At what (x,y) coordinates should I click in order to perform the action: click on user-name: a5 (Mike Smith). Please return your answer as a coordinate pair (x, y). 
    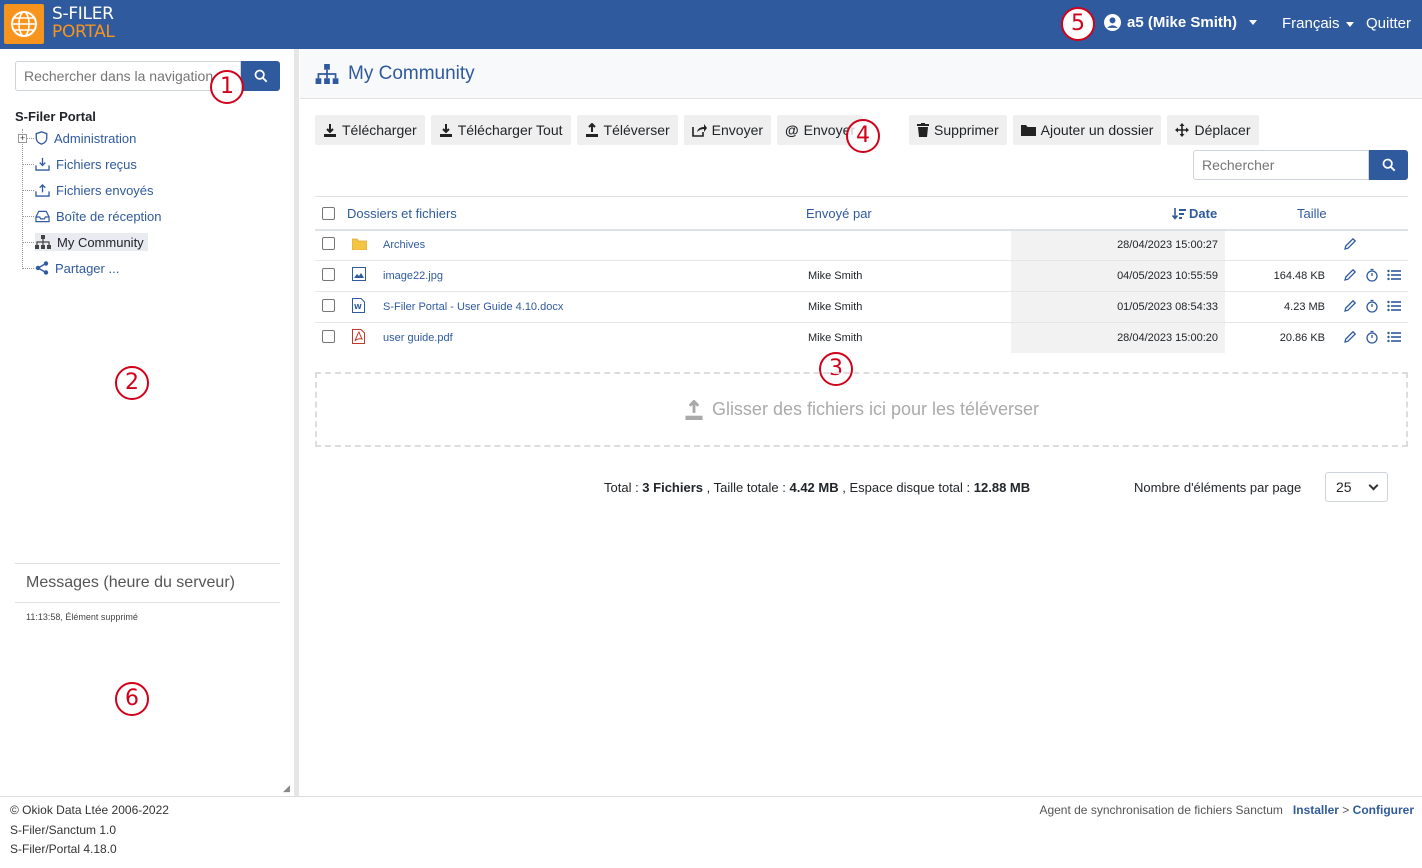
    Looking at the image, I should click on (1182, 22).